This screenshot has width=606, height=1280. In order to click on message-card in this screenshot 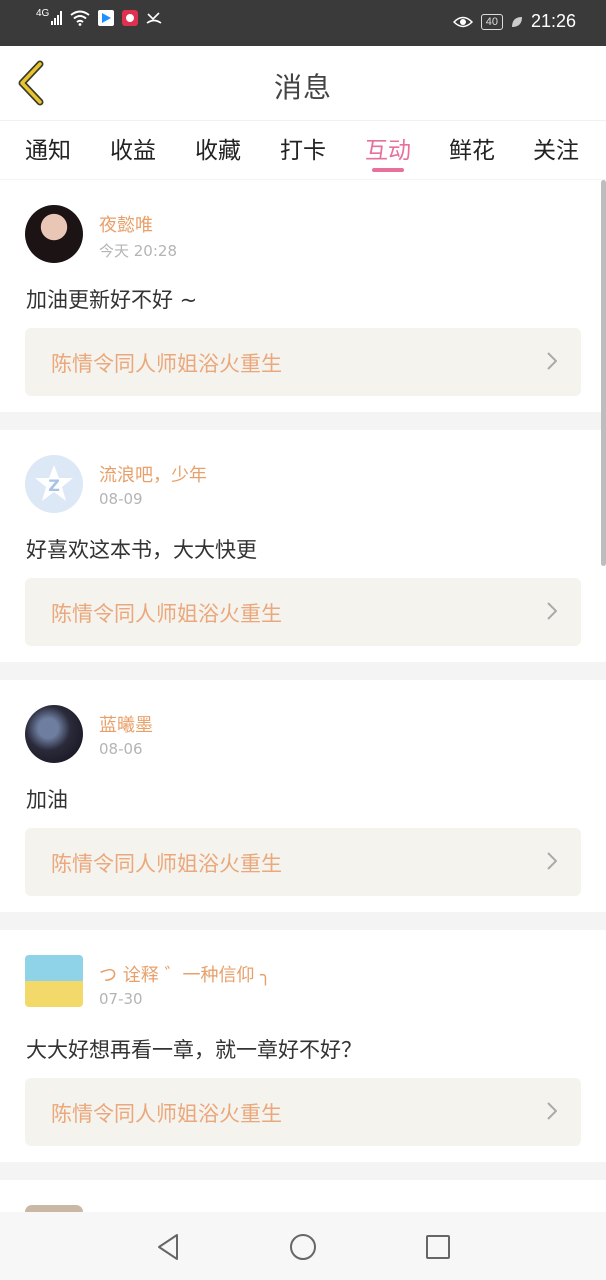, I will do `click(303, 1196)`.